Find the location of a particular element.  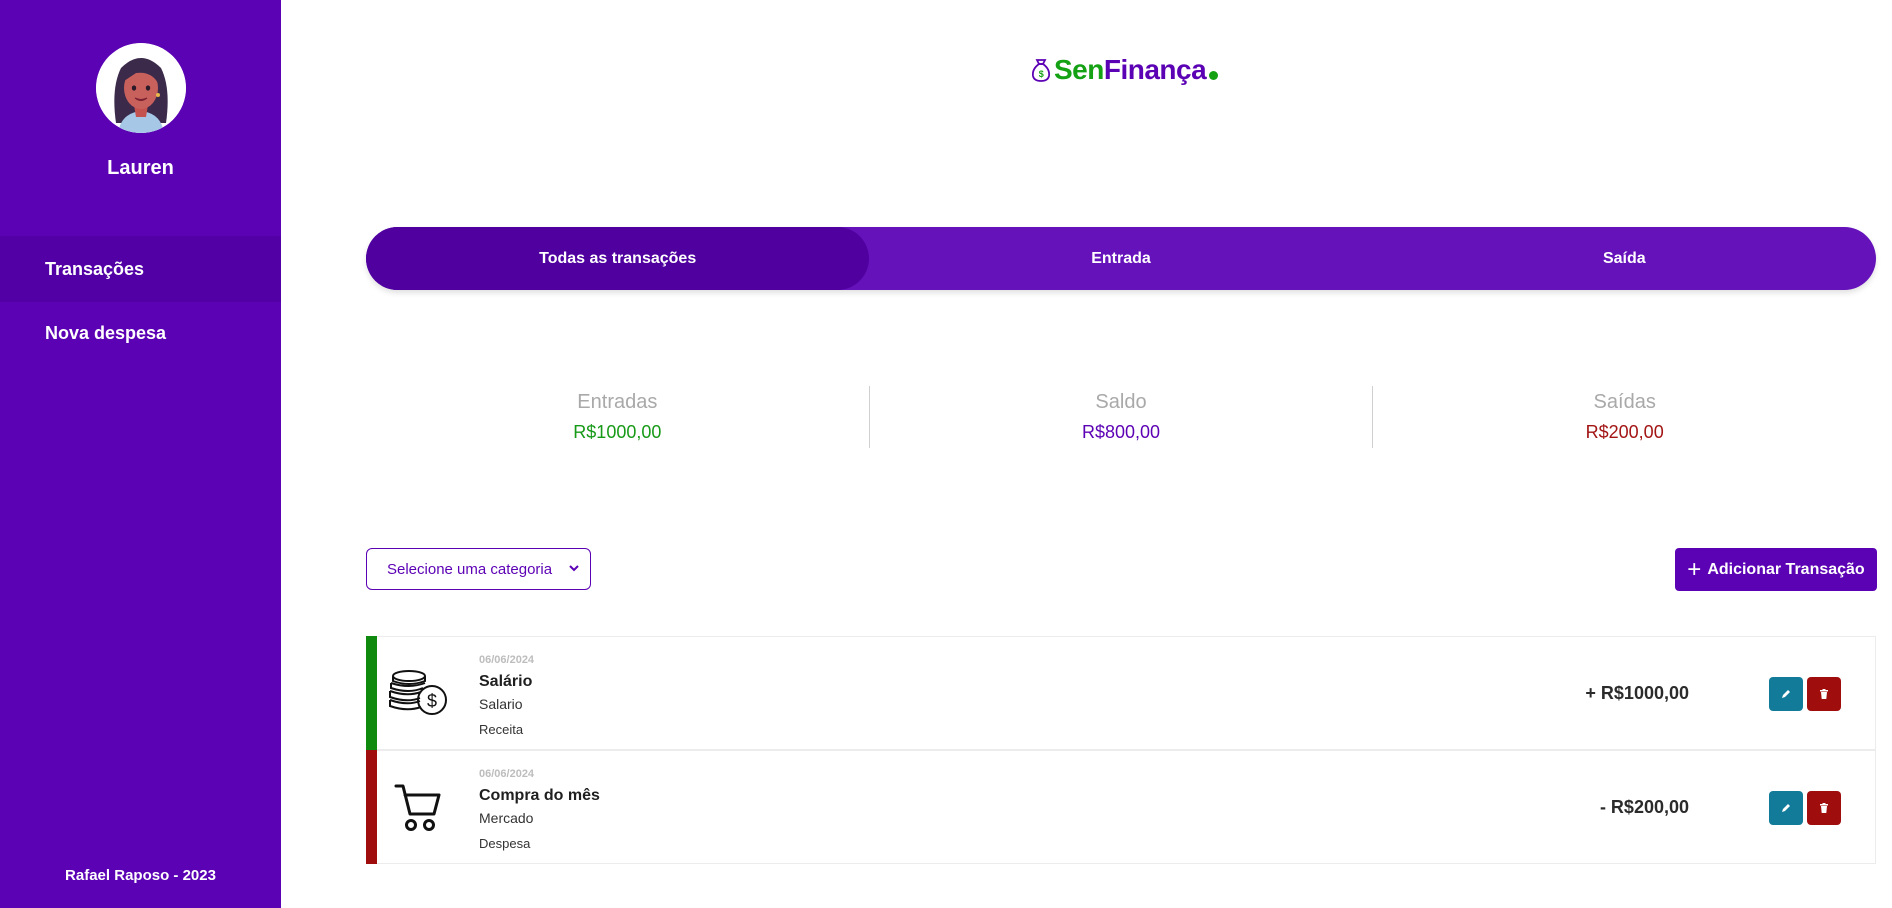

transaction-title: Salário is located at coordinates (506, 681).